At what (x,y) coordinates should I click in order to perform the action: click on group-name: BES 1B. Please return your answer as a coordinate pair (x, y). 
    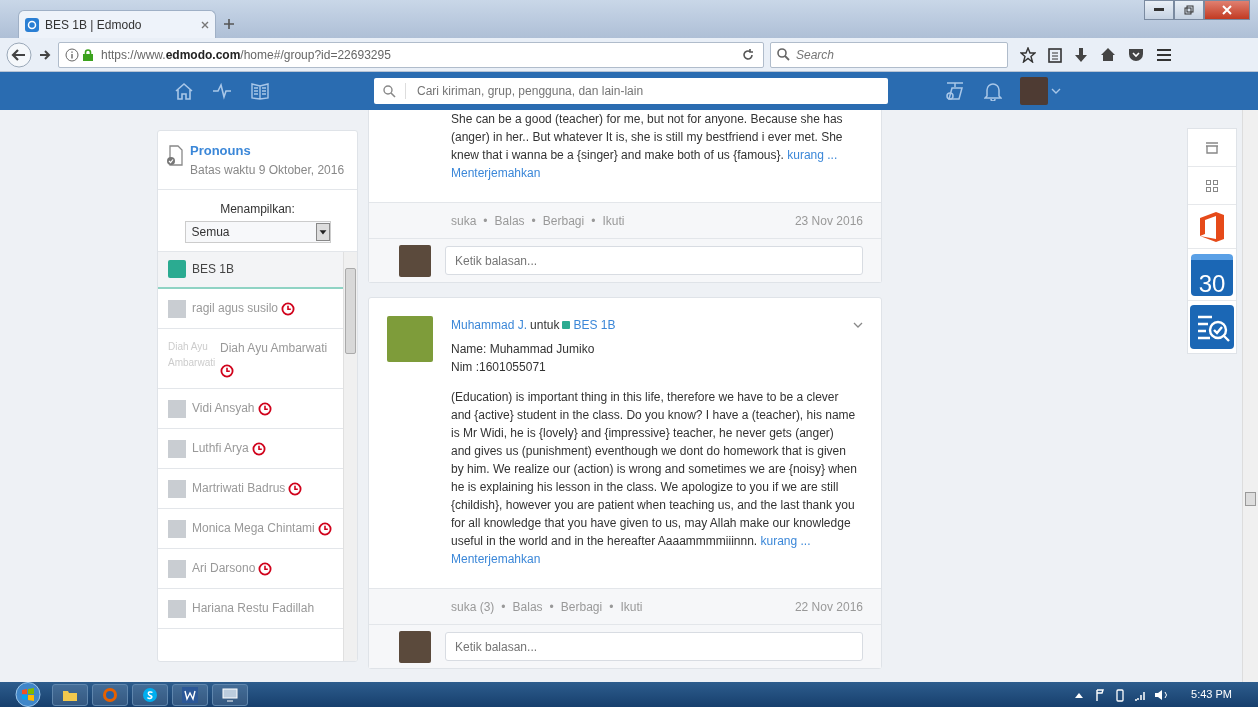
    Looking at the image, I should click on (213, 269).